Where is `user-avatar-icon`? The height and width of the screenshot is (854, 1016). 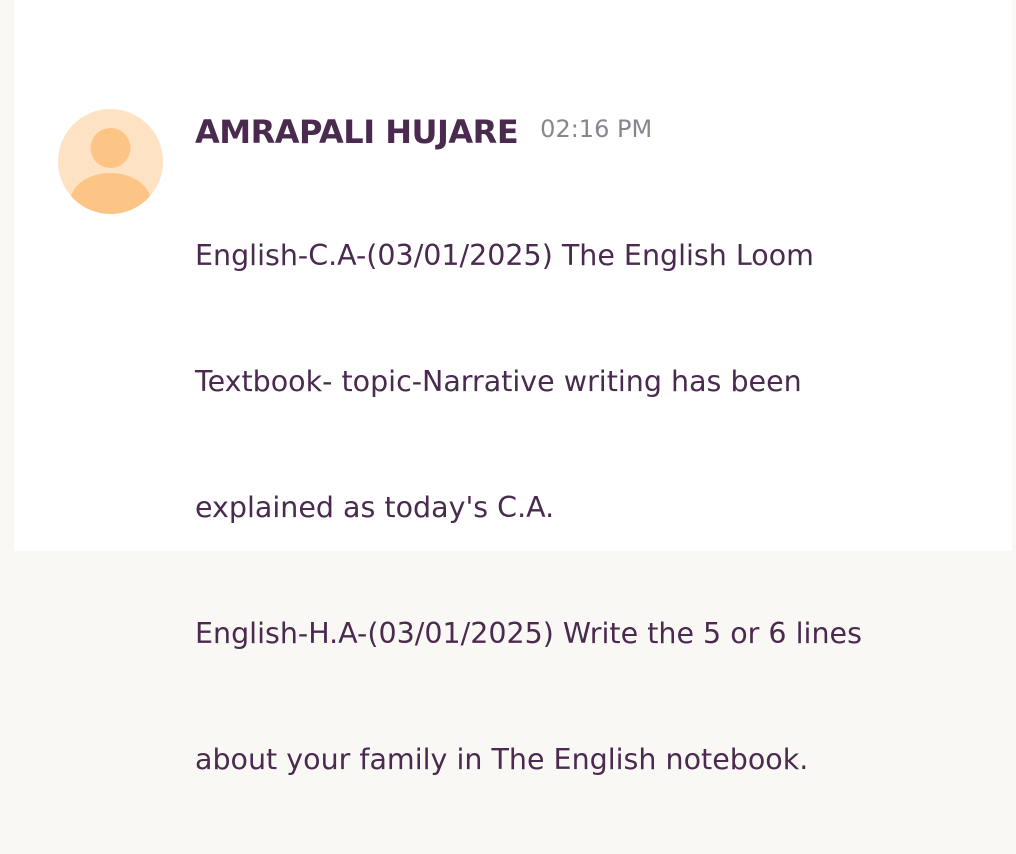
user-avatar-icon is located at coordinates (110, 161).